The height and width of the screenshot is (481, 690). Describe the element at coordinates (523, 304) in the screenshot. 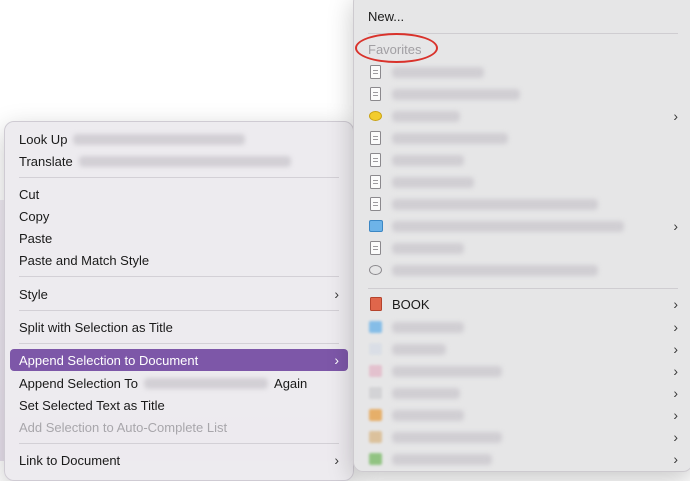

I see `group-item-book: BOOK ›` at that location.